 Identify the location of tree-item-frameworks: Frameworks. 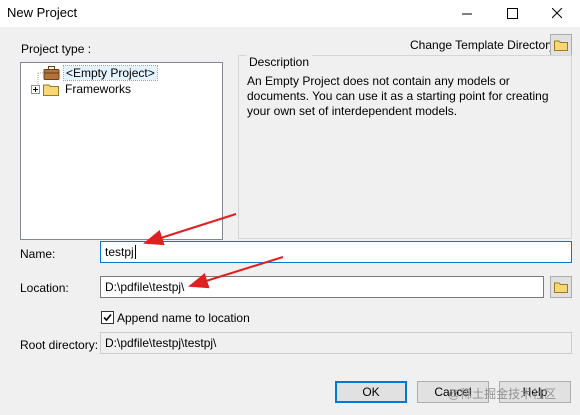
(82, 89).